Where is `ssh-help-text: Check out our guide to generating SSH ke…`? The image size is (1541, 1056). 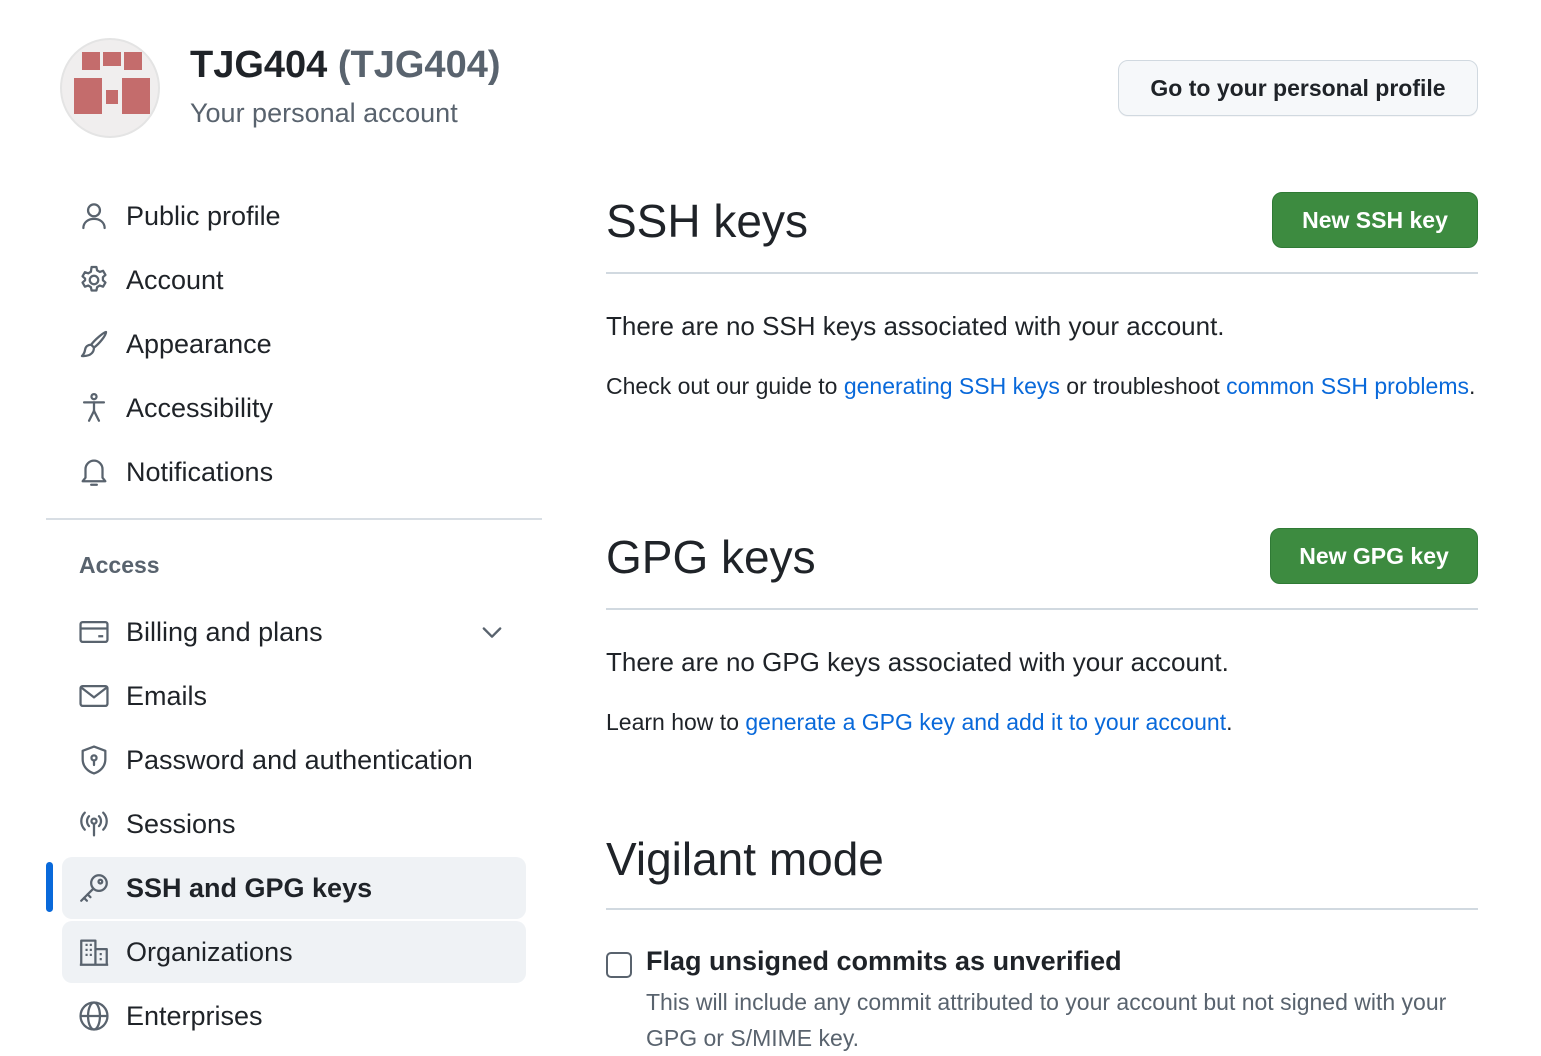 ssh-help-text: Check out our guide to generating SSH ke… is located at coordinates (1042, 386).